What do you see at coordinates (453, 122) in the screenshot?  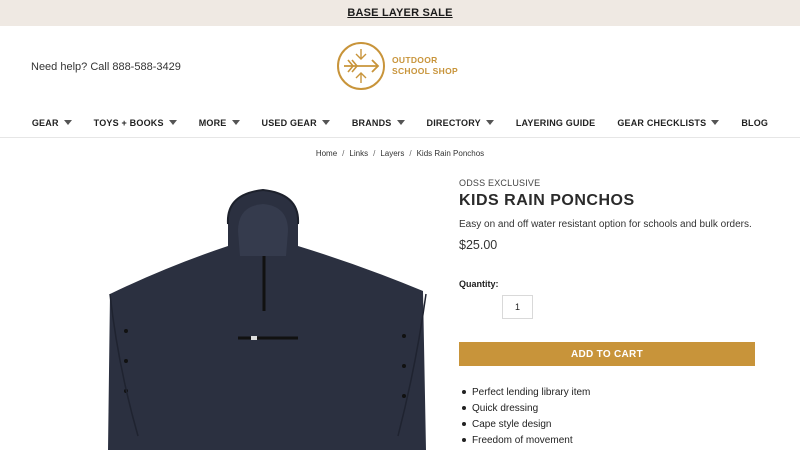 I see `nav-item-label: DIRECTORY` at bounding box center [453, 122].